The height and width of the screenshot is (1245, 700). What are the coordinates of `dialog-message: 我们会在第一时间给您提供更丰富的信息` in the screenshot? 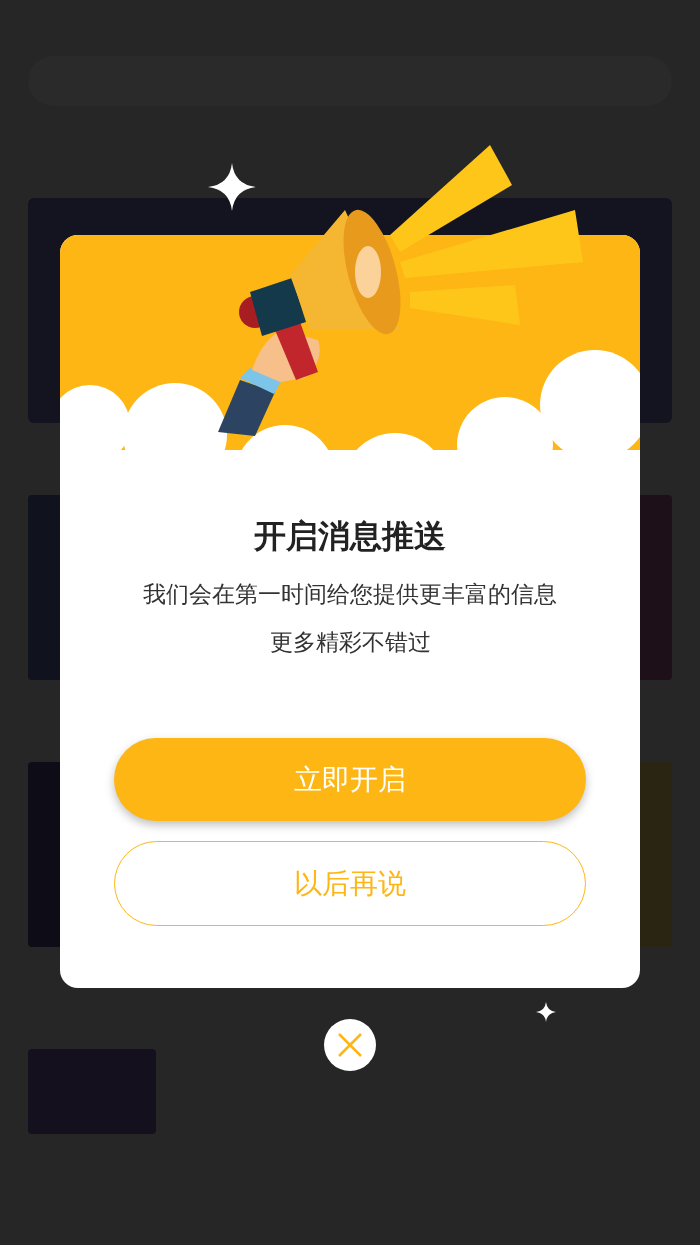 It's located at (350, 594).